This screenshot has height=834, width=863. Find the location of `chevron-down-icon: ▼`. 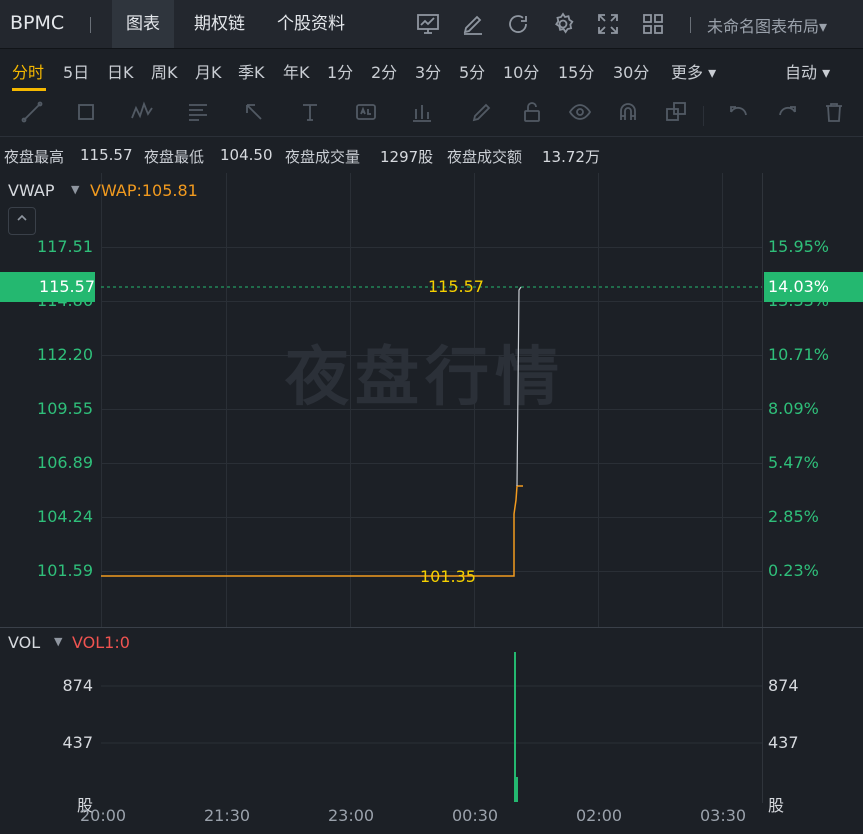

chevron-down-icon: ▼ is located at coordinates (58, 641).